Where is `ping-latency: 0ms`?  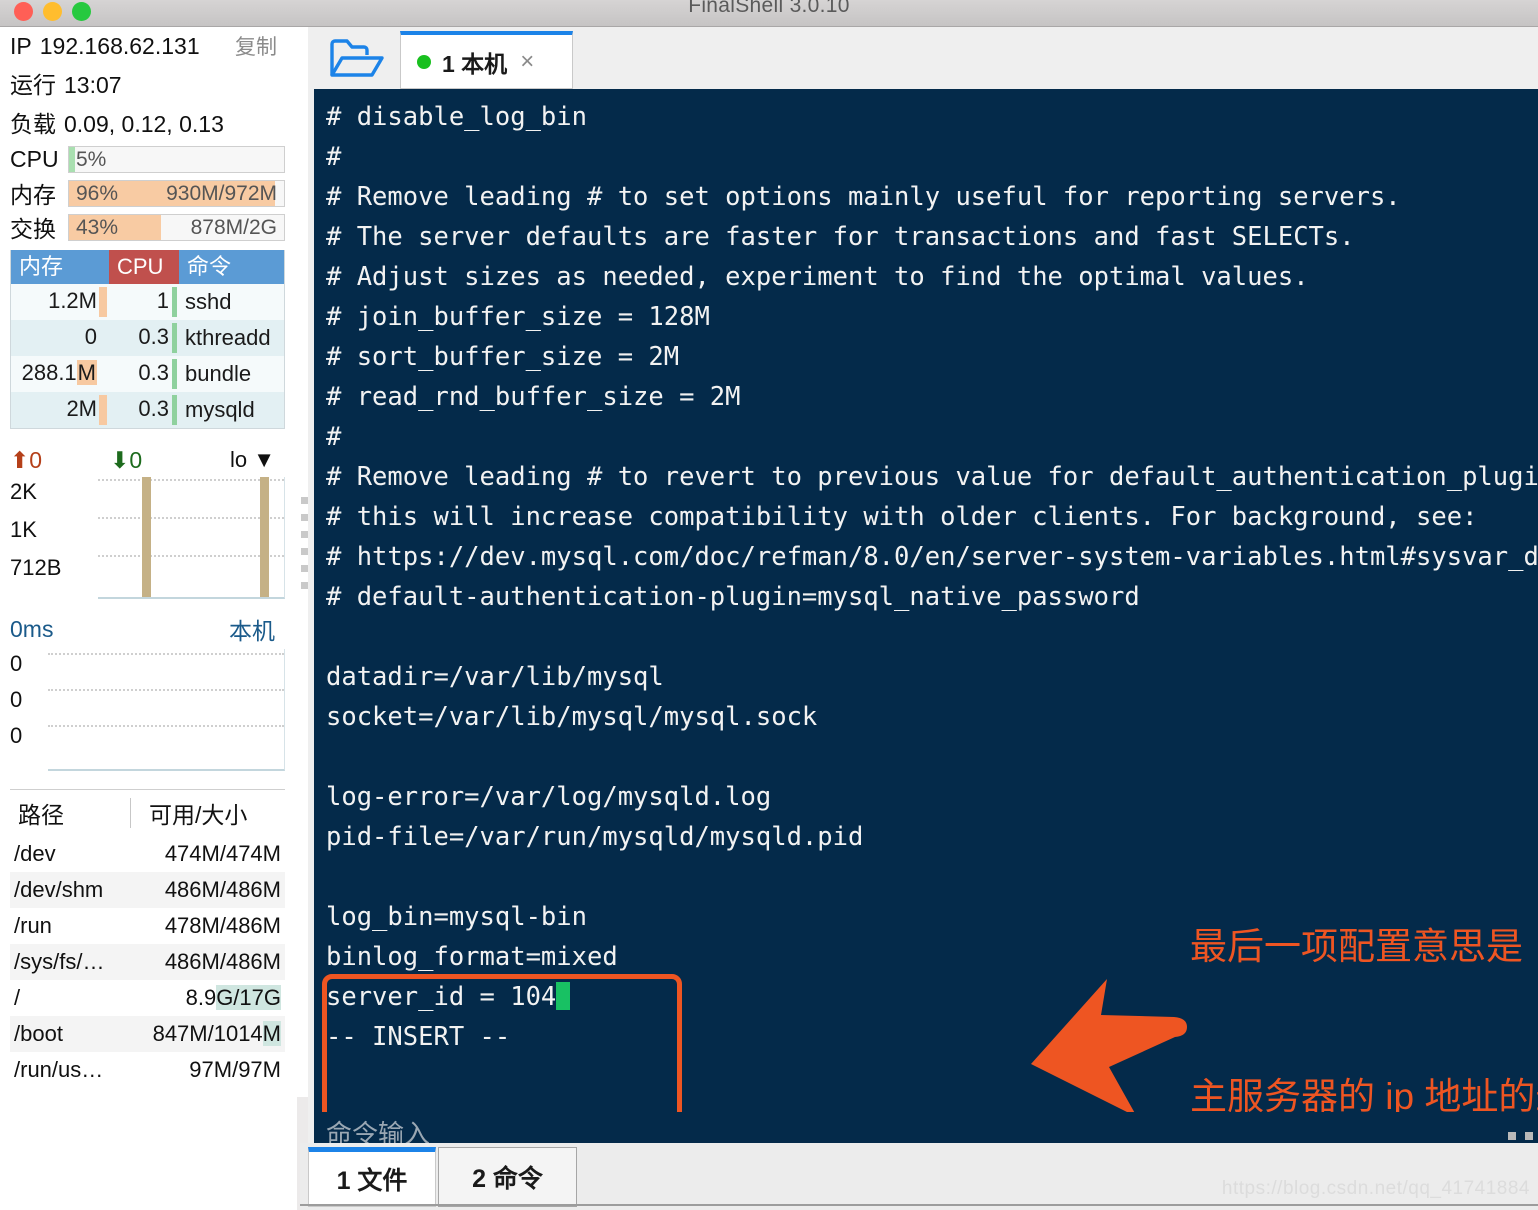
ping-latency: 0ms is located at coordinates (32, 628).